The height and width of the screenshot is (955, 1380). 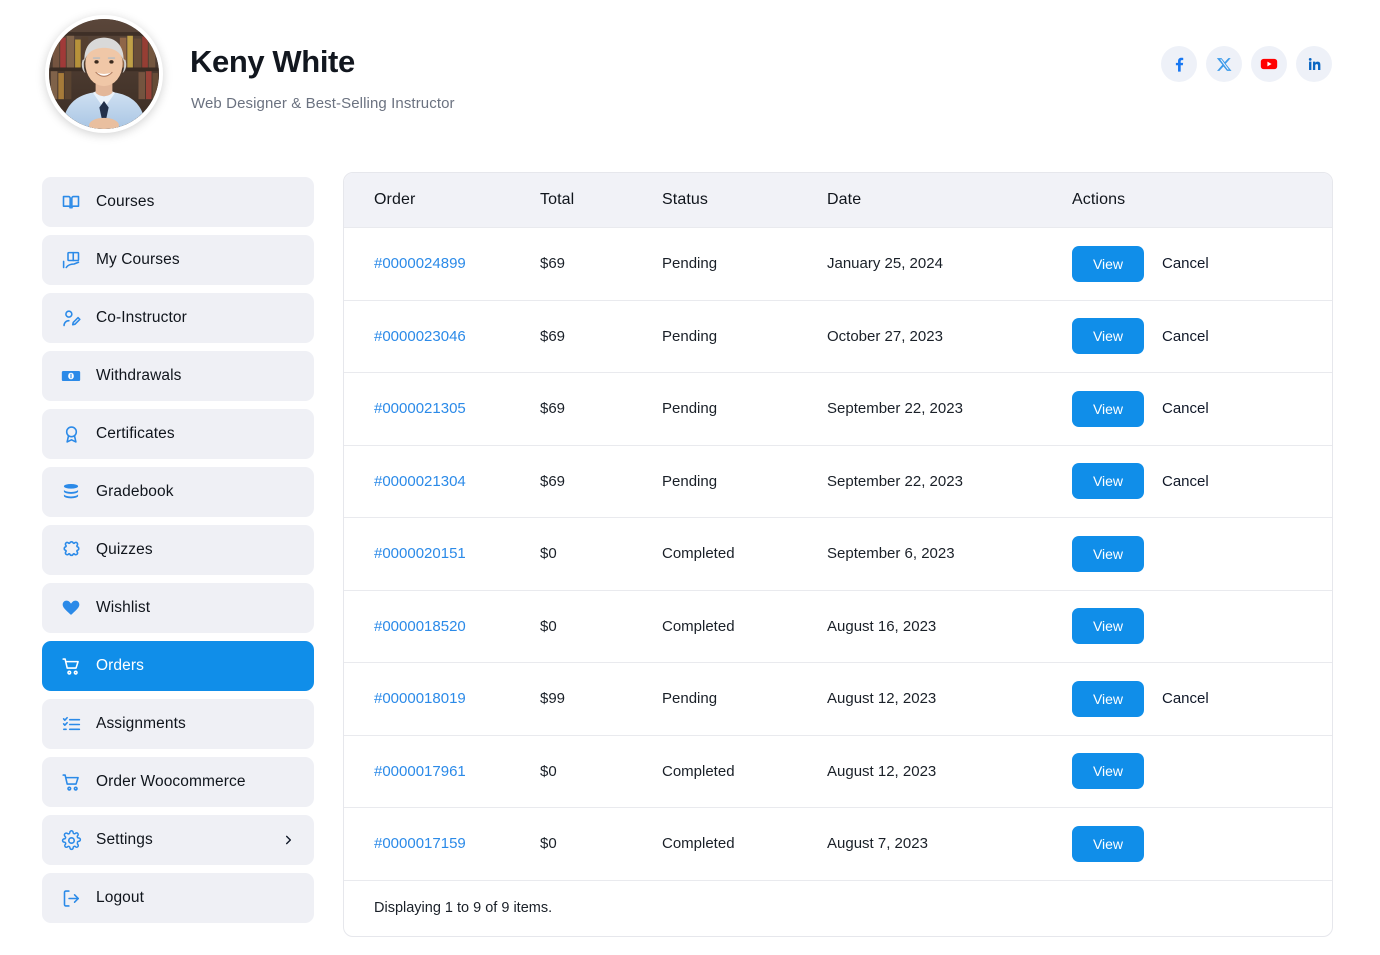 I want to click on youtube-icon, so click(x=1269, y=64).